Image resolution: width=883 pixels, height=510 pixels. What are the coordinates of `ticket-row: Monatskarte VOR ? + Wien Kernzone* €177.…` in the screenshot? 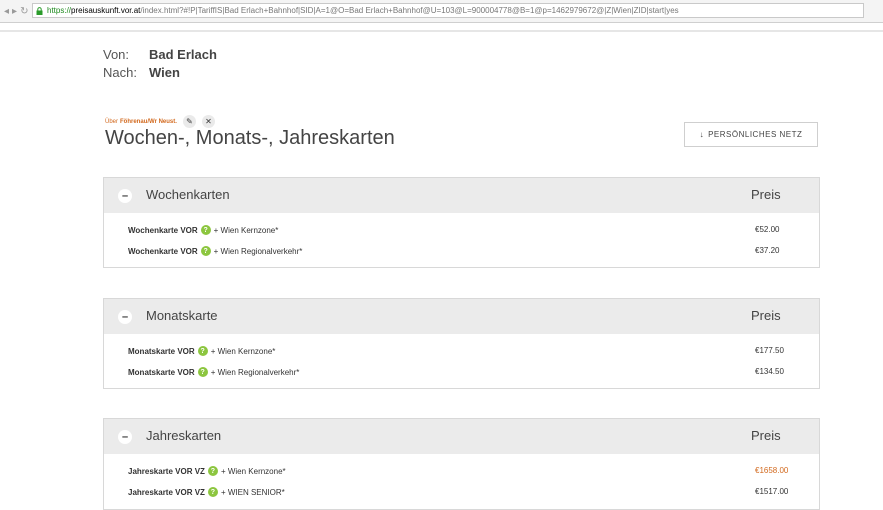 It's located at (461, 350).